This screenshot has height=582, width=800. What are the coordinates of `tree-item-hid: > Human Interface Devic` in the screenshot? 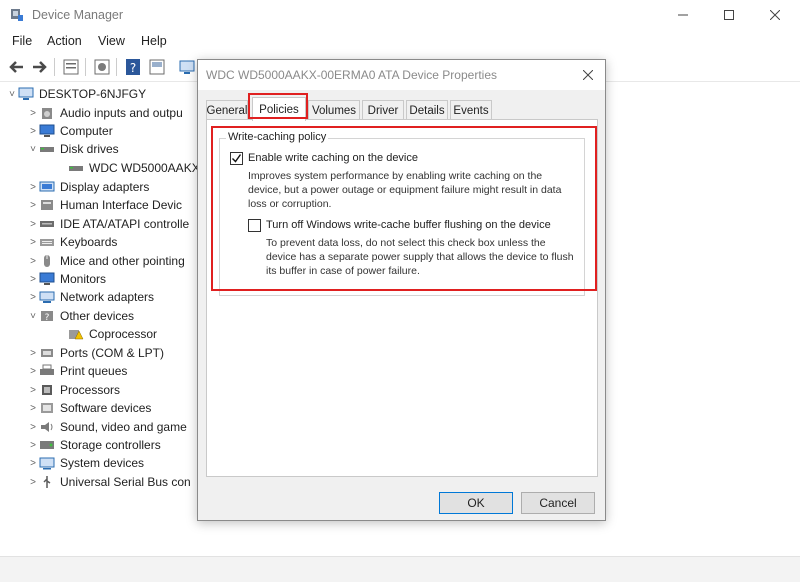 It's located at (100, 205).